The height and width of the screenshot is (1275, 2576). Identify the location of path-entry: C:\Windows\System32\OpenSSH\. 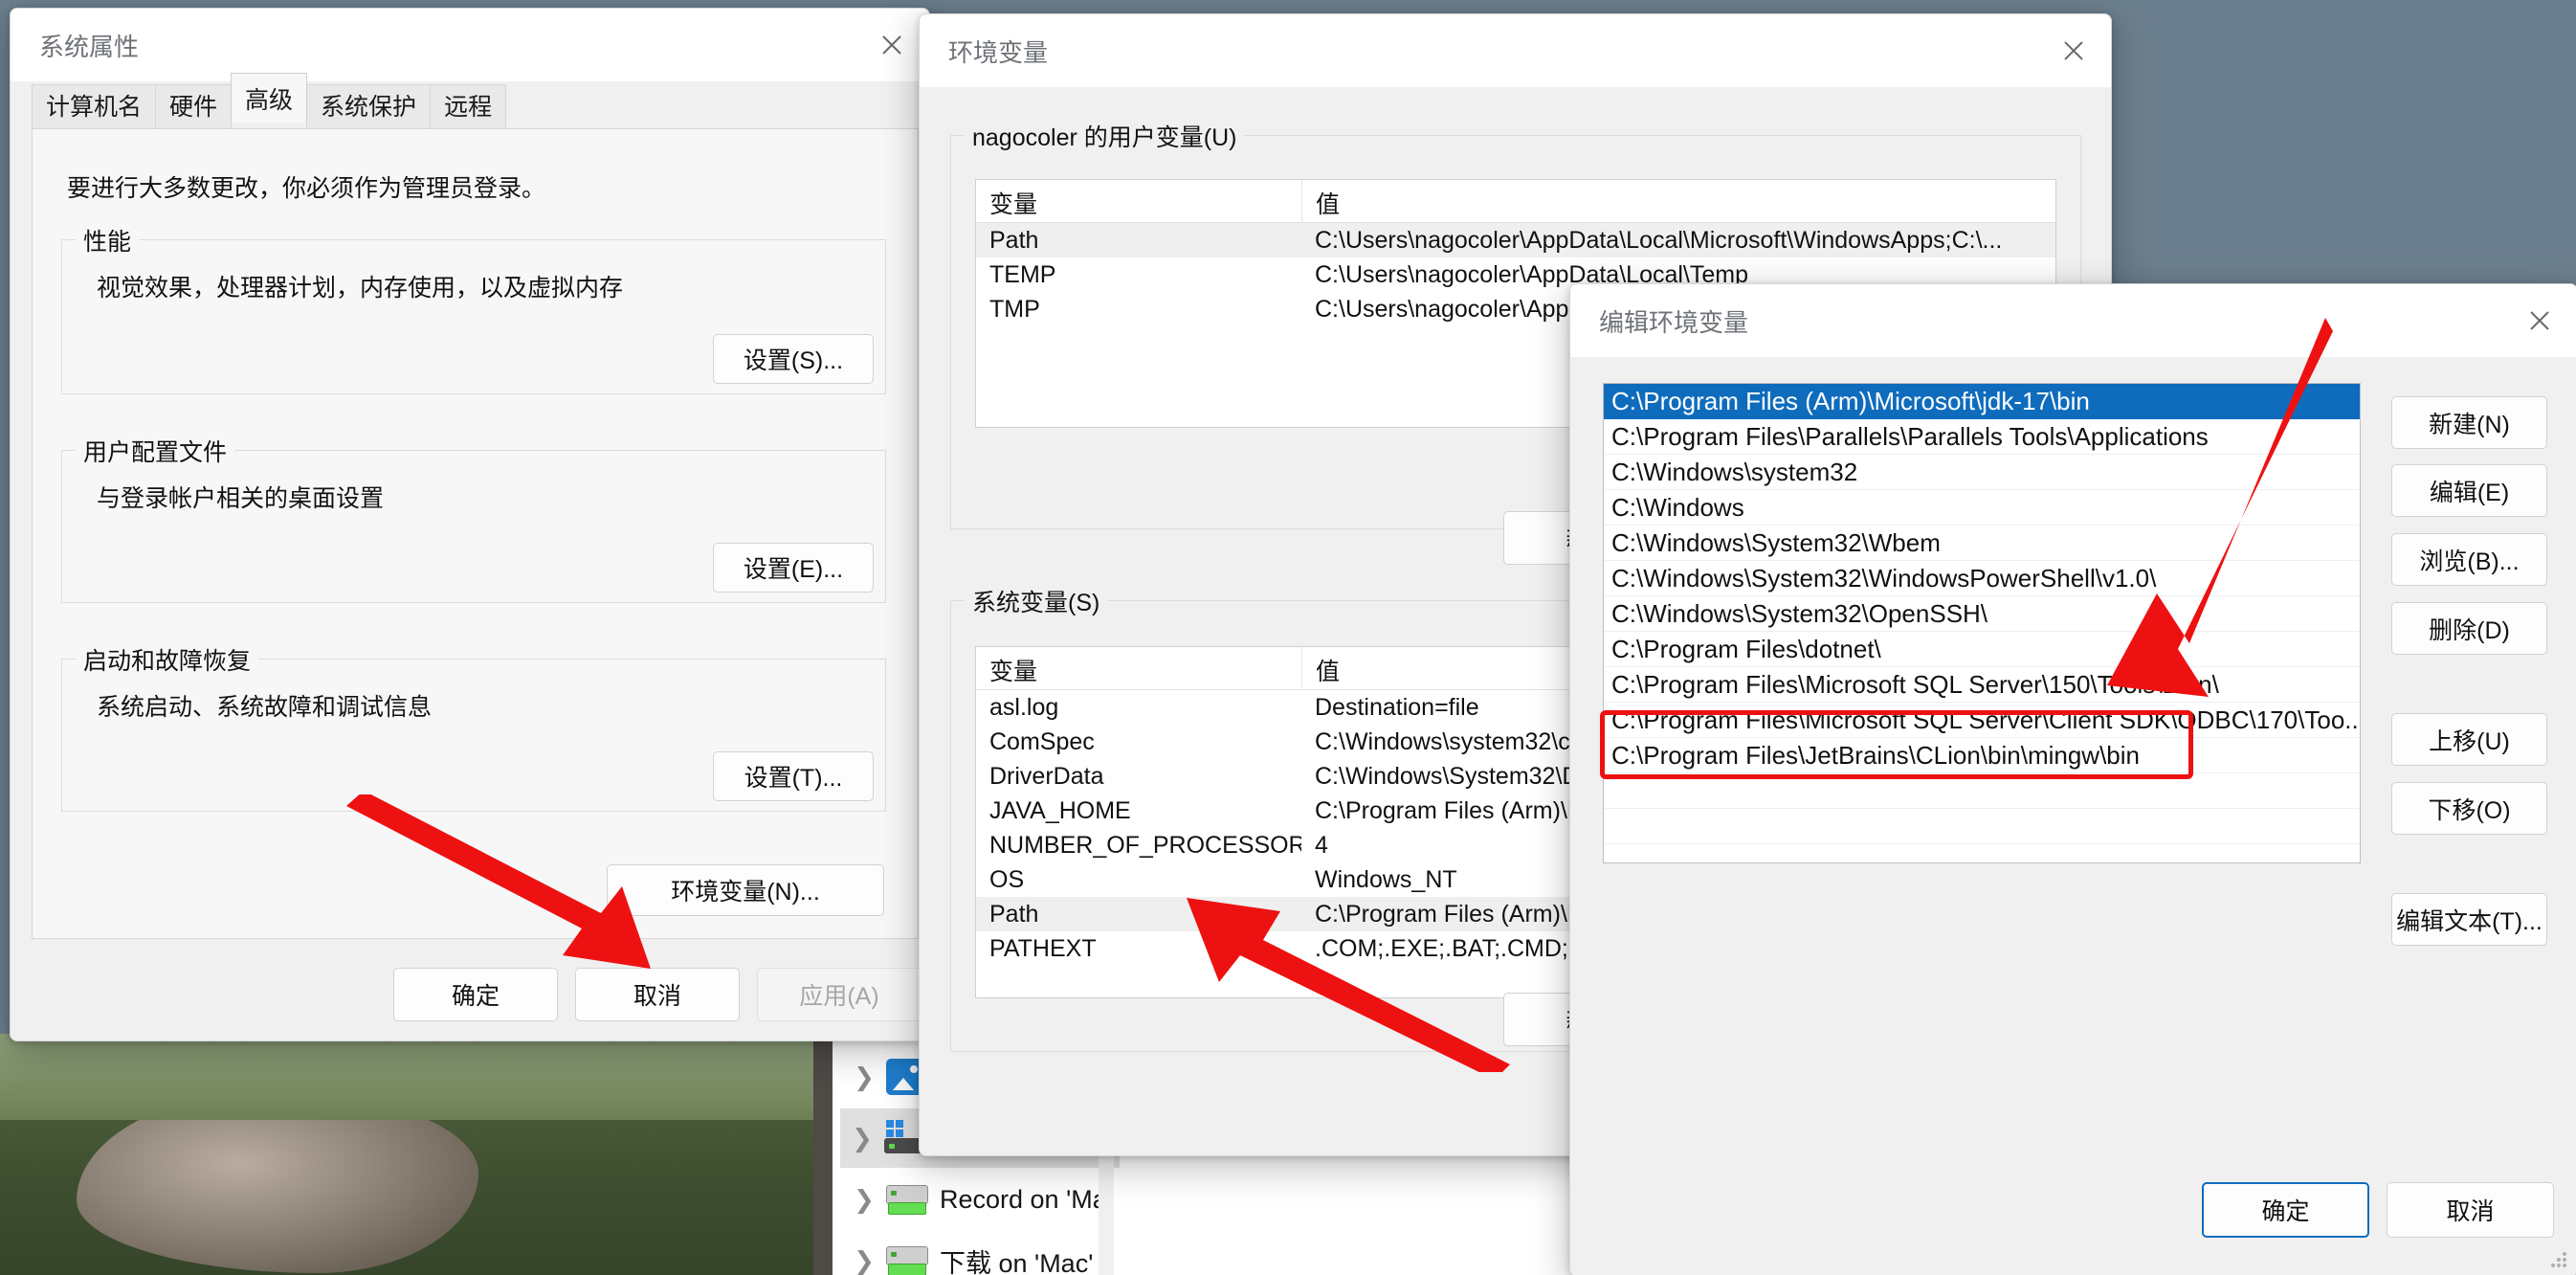
(1982, 614).